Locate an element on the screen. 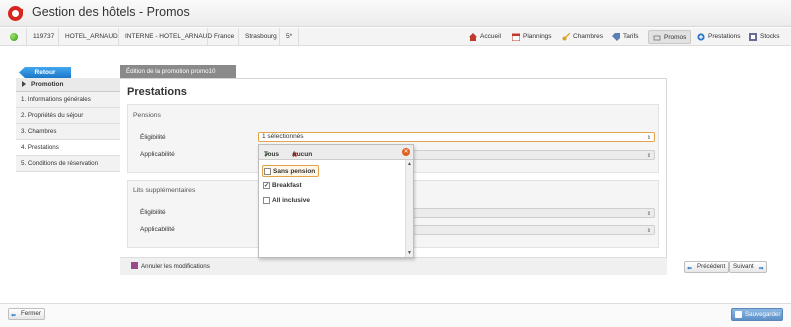  calendar-icon is located at coordinates (516, 37).